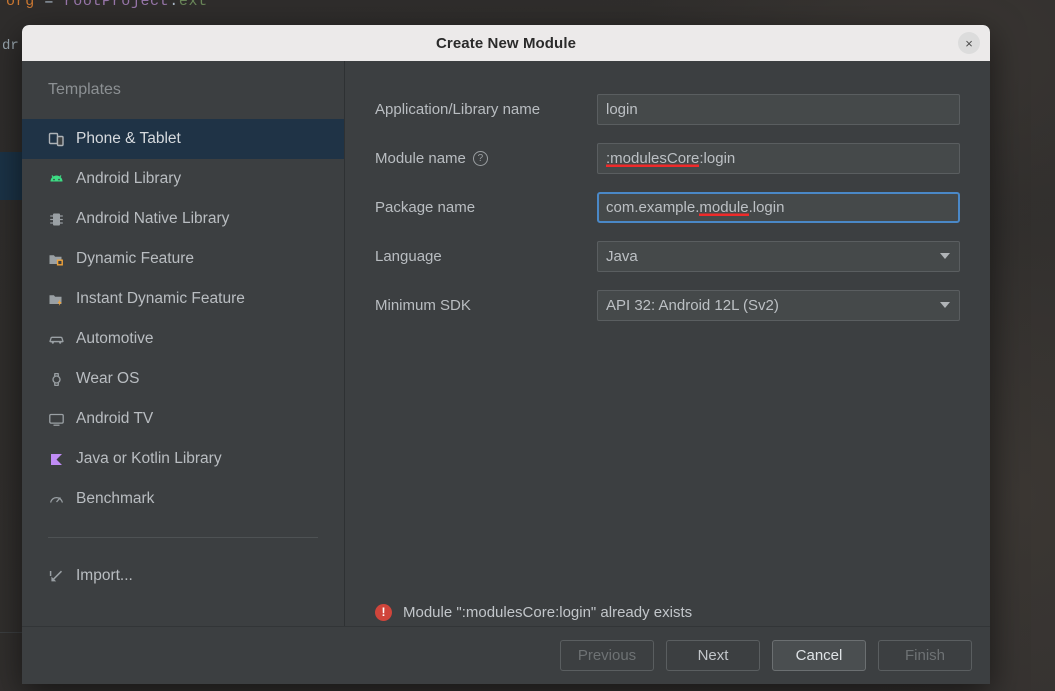  I want to click on background-side-text: dr, so click(10, 46).